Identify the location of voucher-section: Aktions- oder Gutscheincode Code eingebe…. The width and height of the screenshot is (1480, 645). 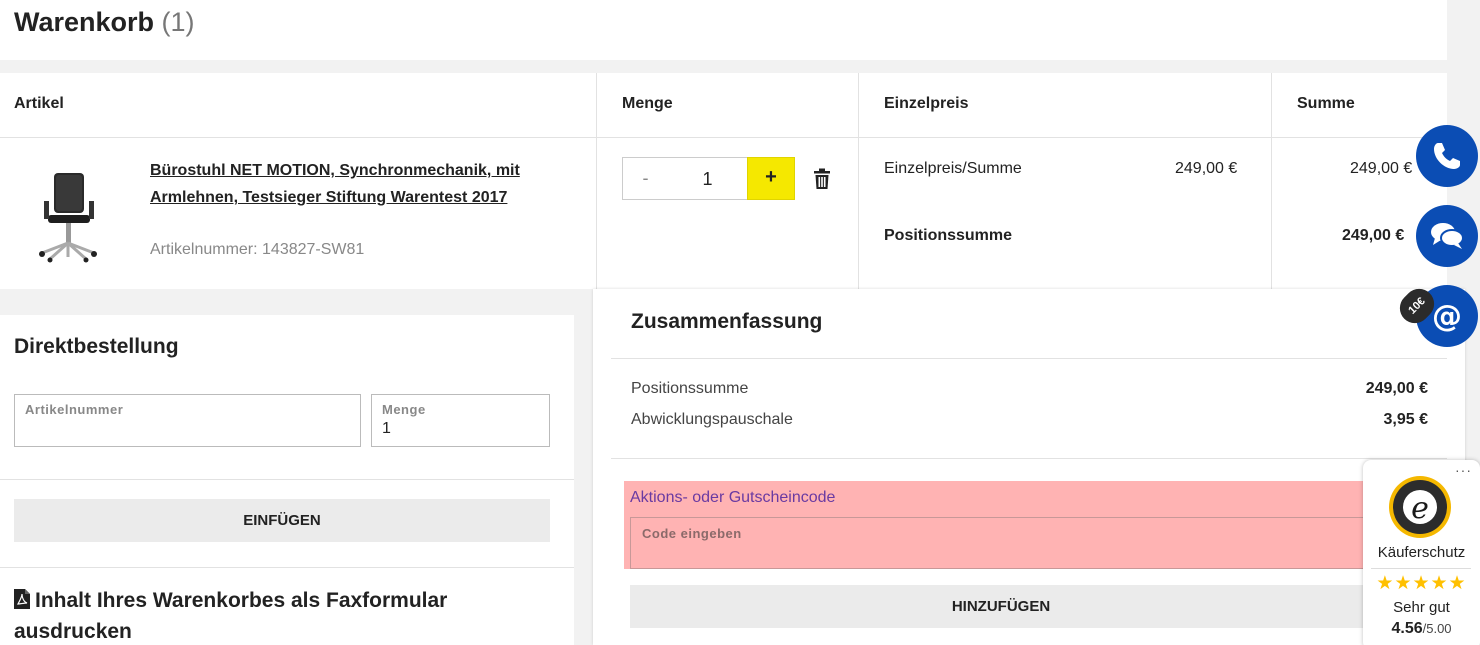
(1004, 525).